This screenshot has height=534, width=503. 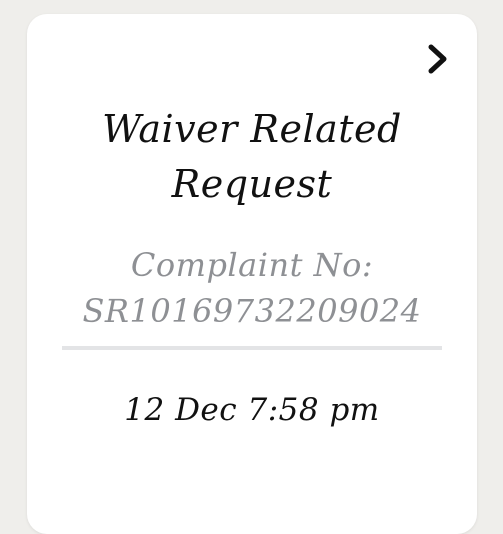 I want to click on request-title-line-1: Waiver Related, so click(x=252, y=129).